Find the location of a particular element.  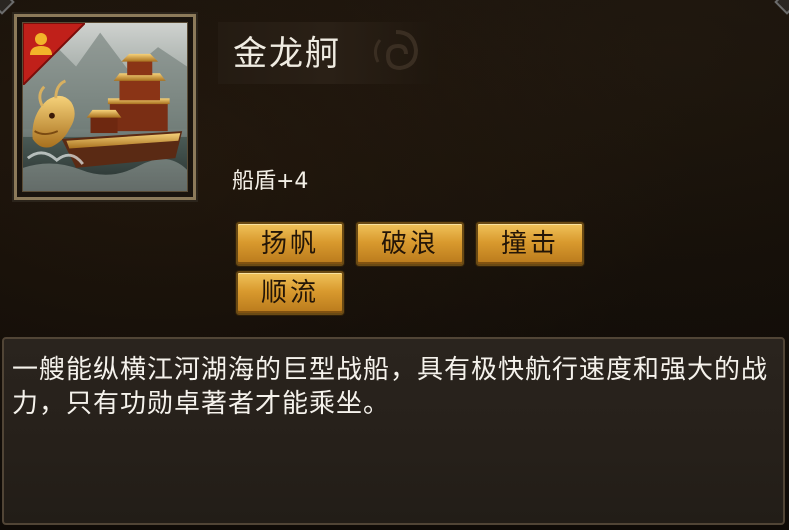

skill-button-sail: 扬帆 is located at coordinates (290, 244).